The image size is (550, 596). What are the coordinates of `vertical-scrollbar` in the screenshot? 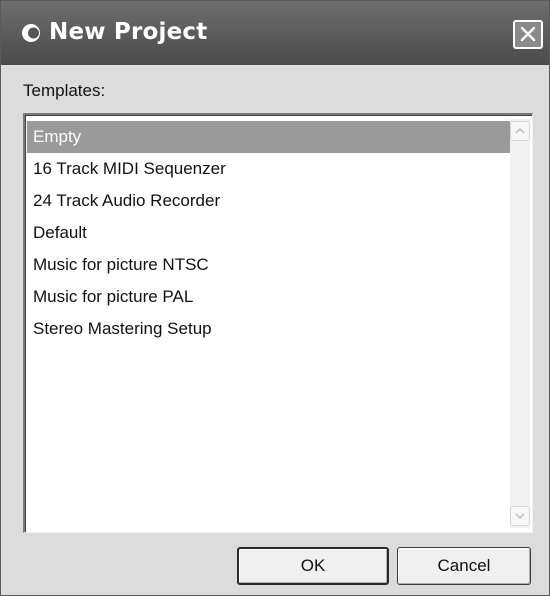 It's located at (520, 323).